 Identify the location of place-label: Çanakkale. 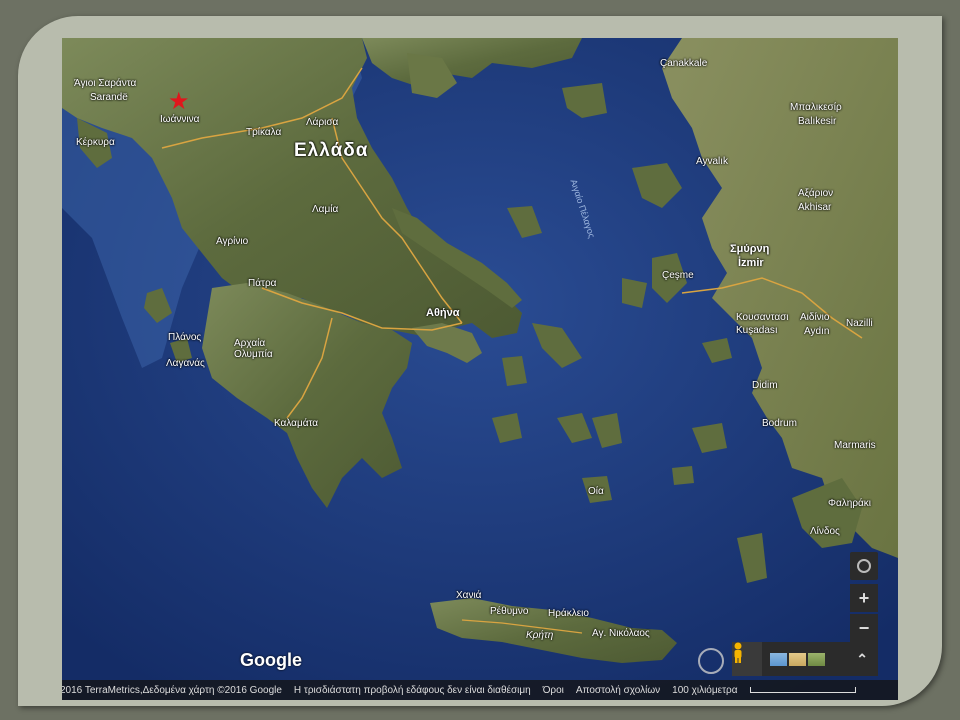
(684, 63).